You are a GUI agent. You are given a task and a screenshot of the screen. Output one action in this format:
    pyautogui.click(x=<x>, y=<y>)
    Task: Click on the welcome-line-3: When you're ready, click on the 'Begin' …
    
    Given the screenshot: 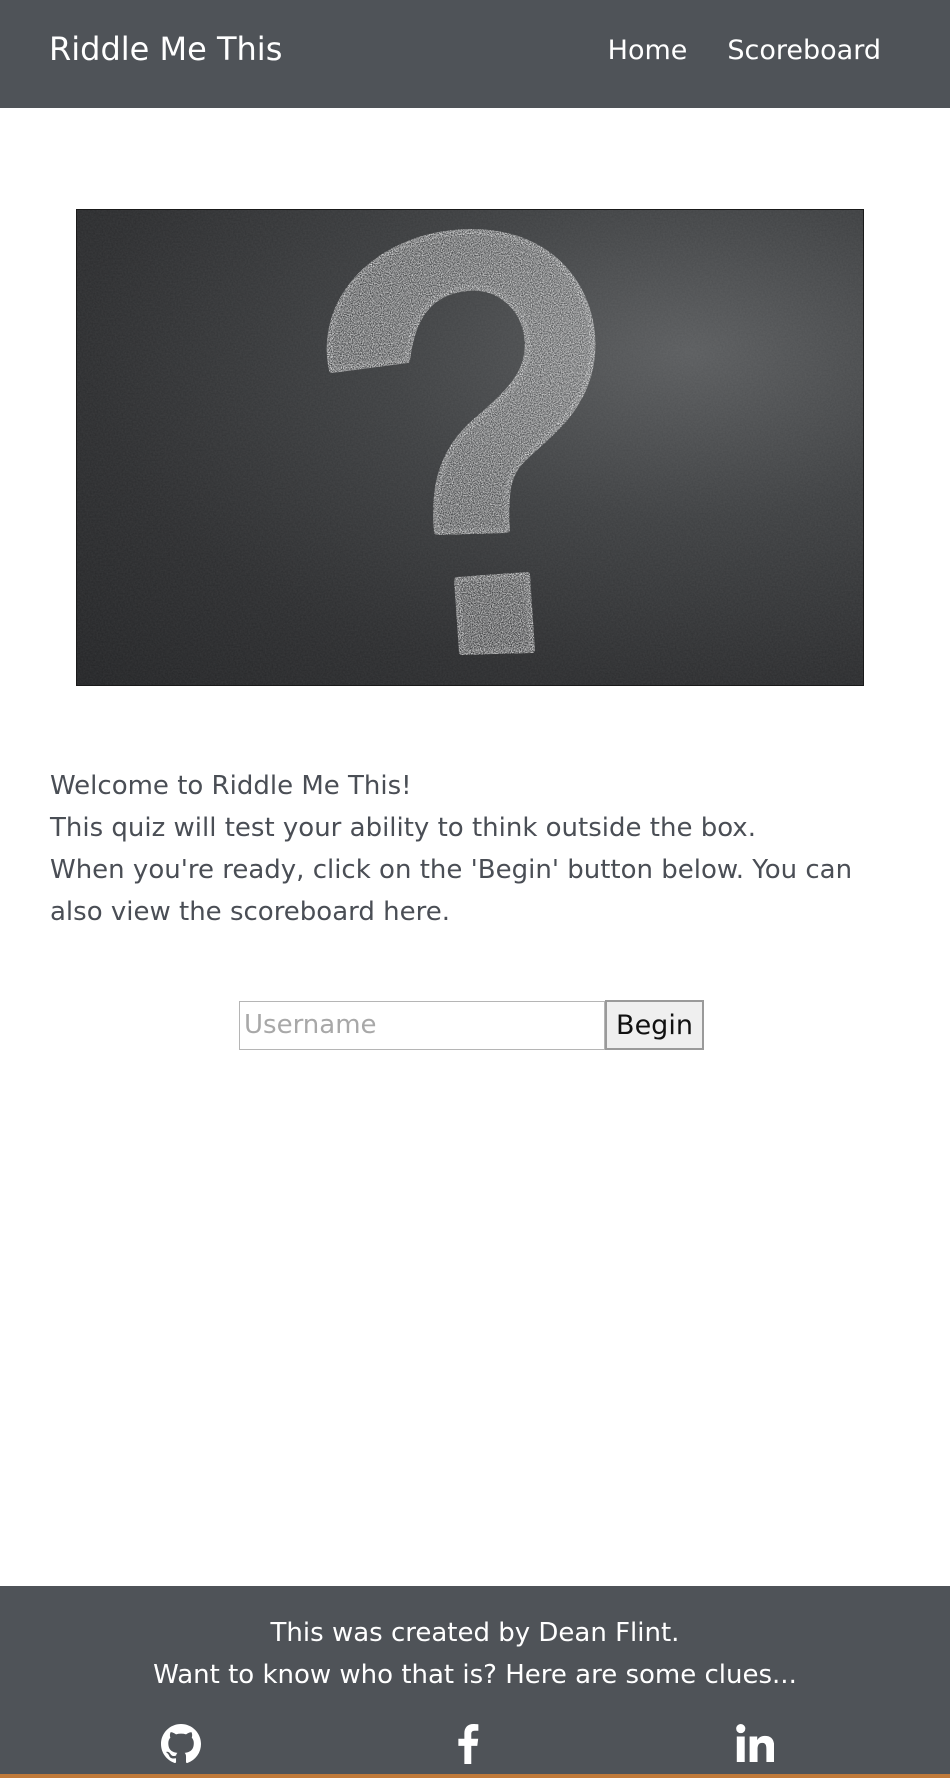 What is the action you would take?
    pyautogui.click(x=451, y=891)
    